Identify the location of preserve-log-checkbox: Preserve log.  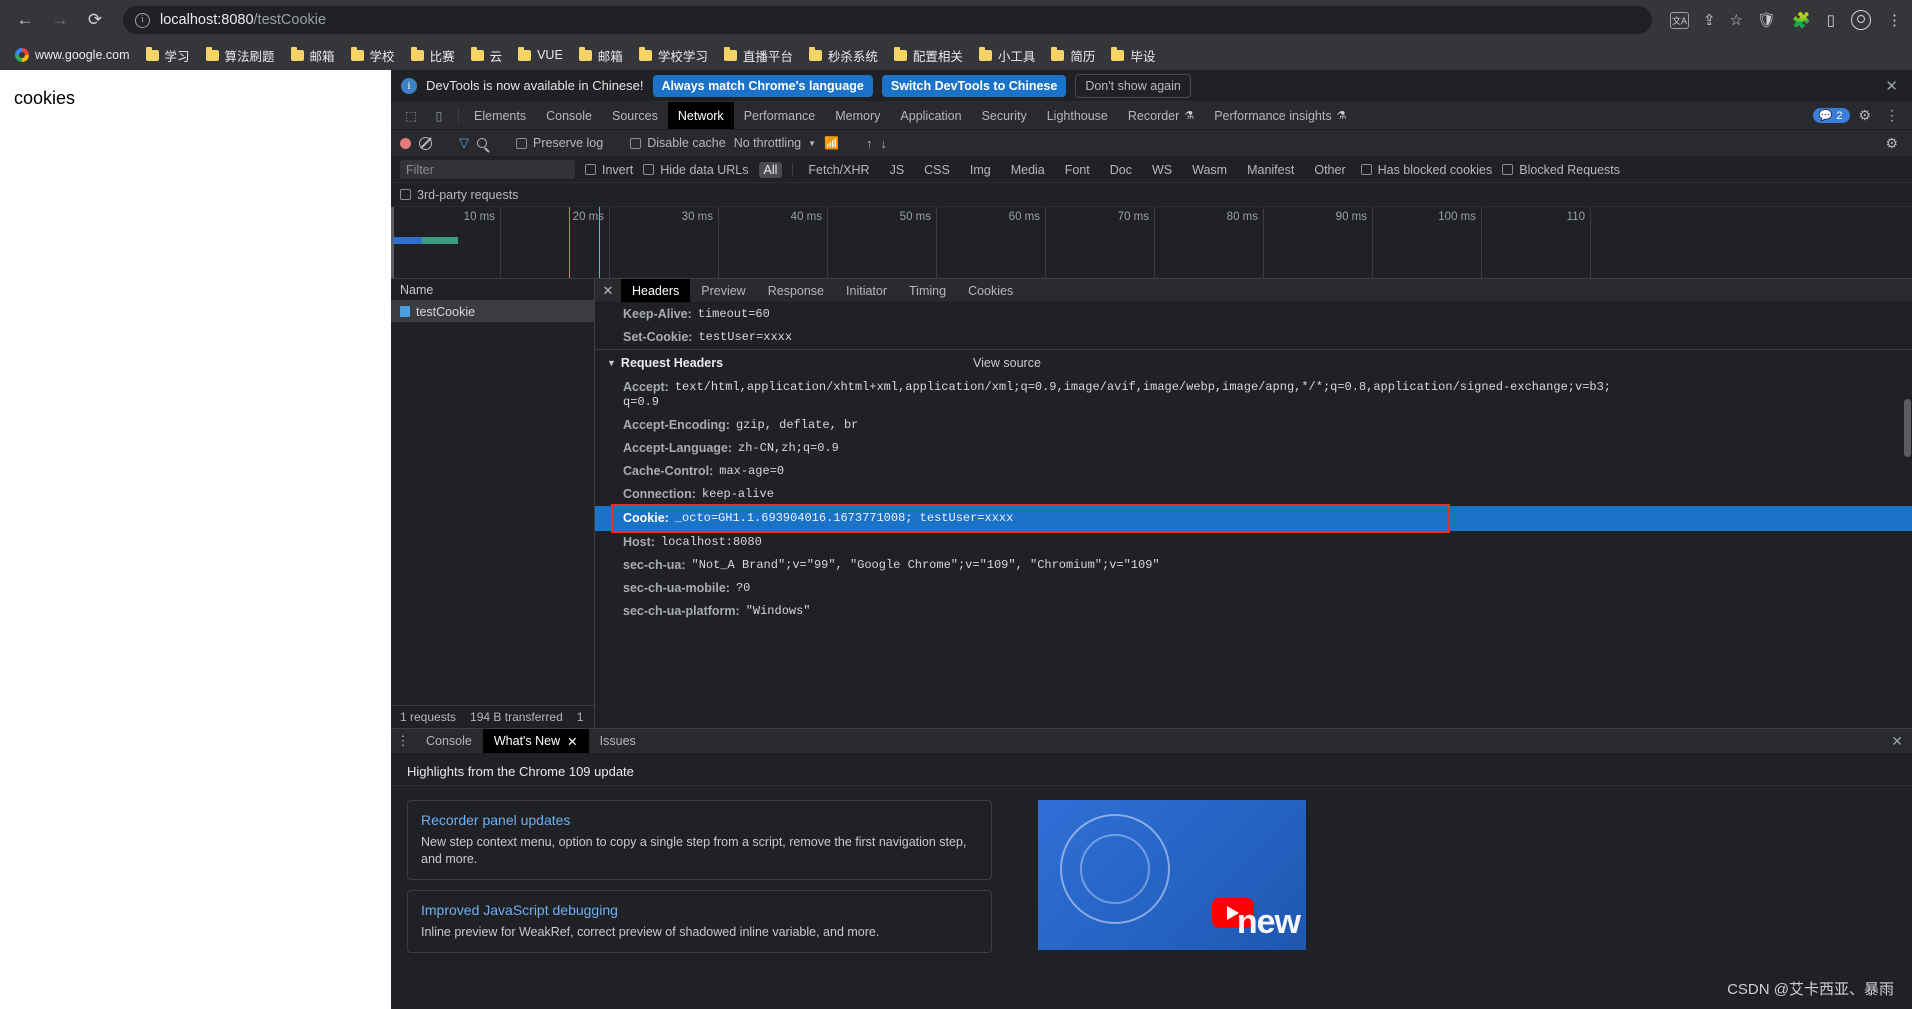
(559, 143).